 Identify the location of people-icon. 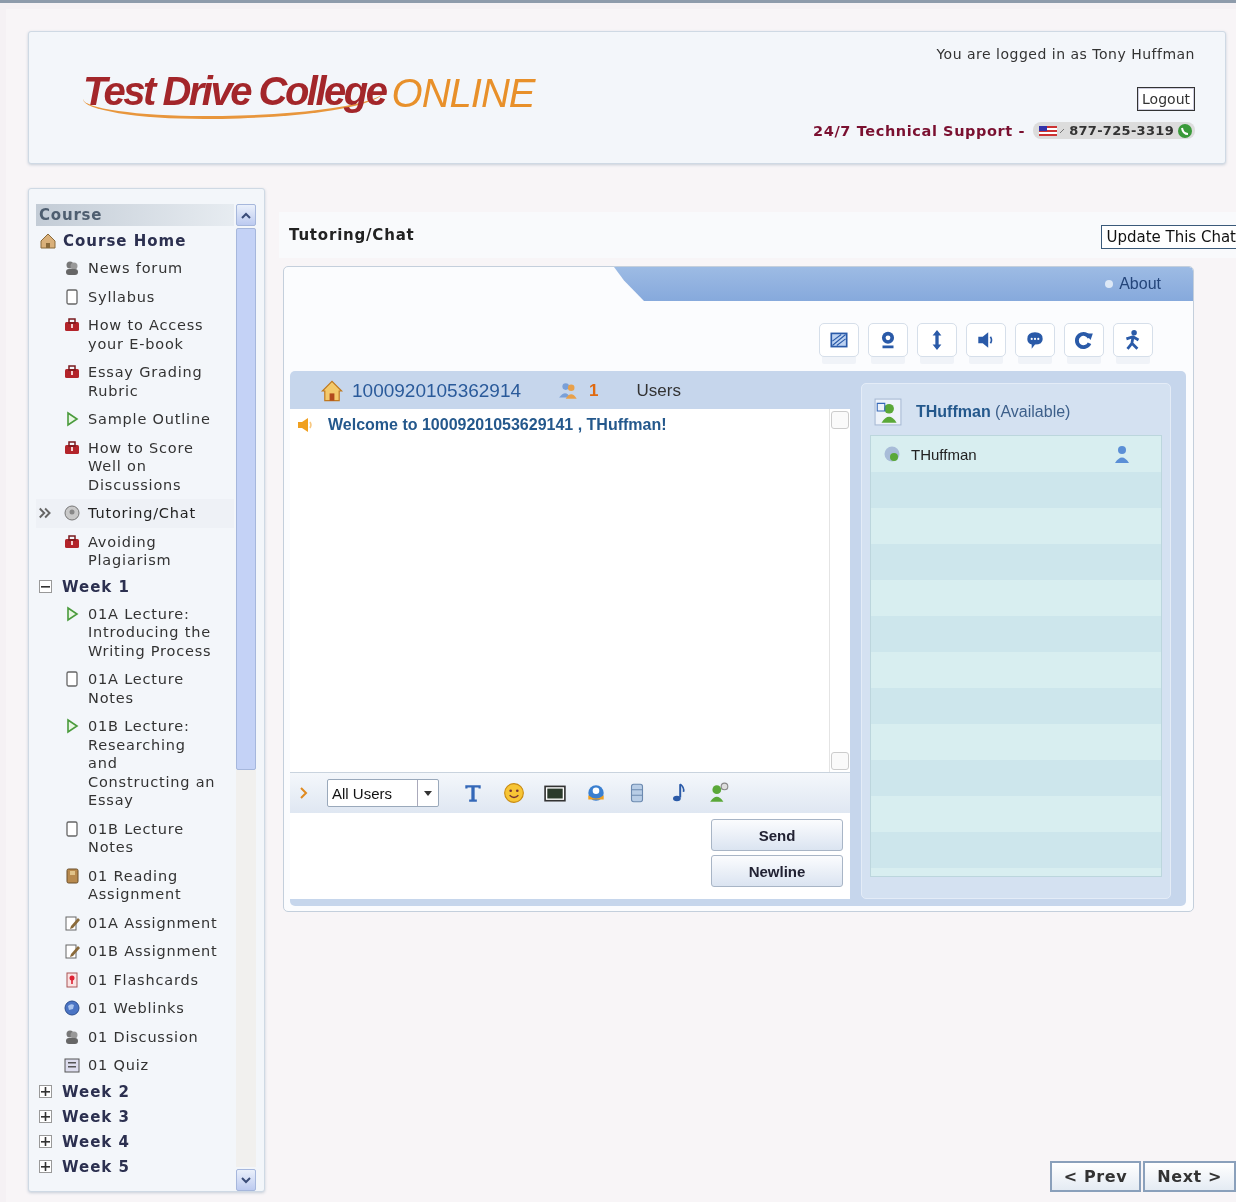
(72, 268).